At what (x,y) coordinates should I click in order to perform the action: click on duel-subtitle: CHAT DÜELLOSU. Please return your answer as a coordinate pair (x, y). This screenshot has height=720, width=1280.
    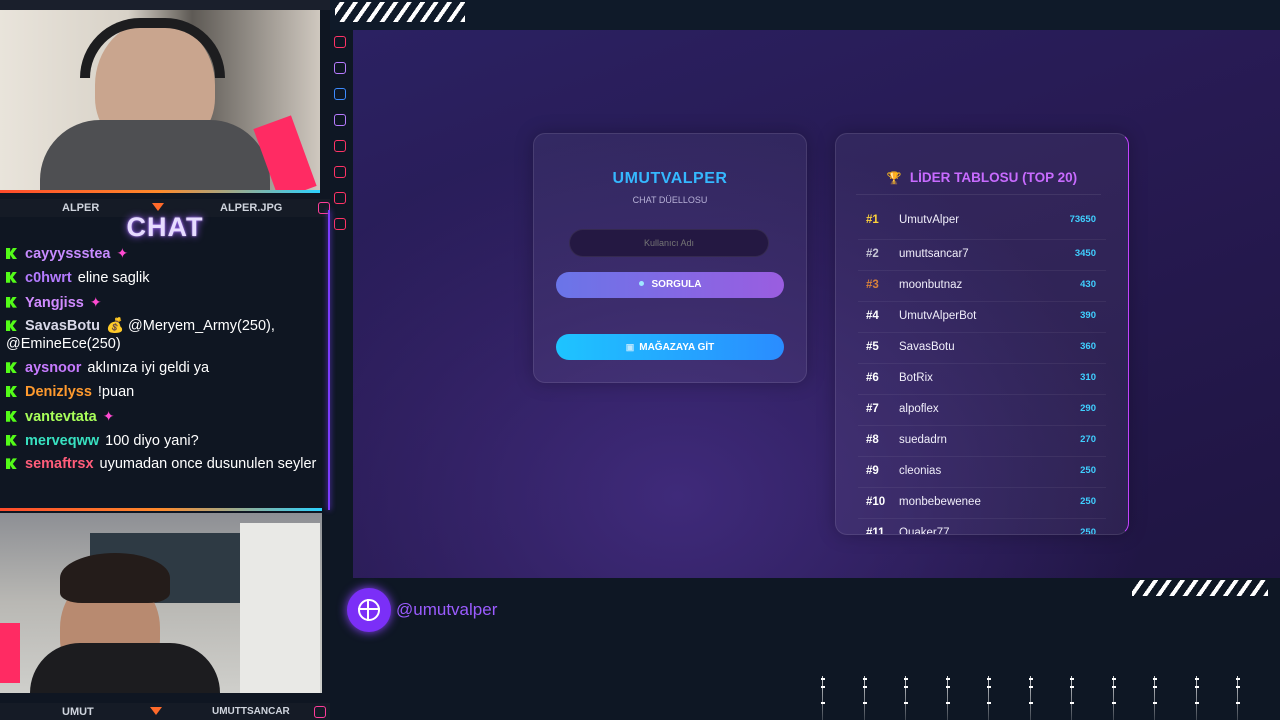
    Looking at the image, I should click on (670, 200).